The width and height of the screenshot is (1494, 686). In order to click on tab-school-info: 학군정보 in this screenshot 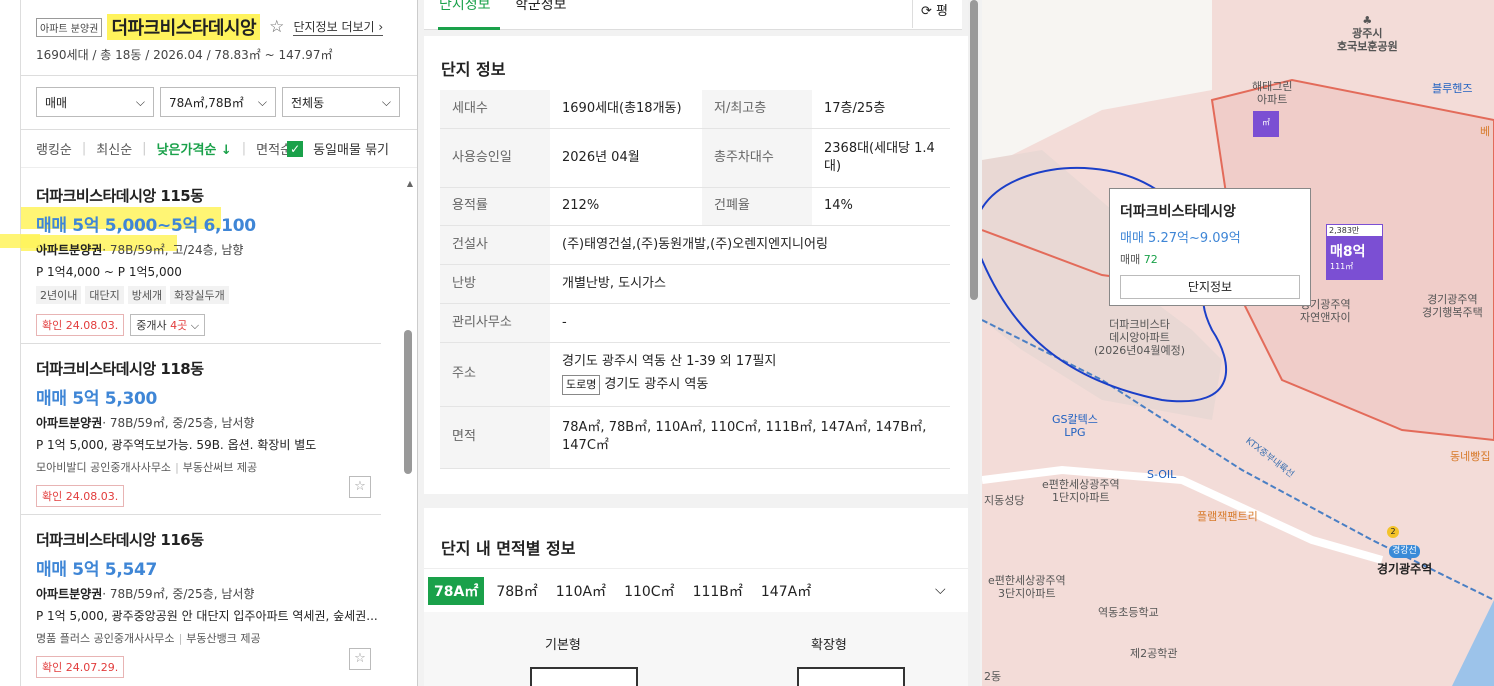, I will do `click(541, 7)`.